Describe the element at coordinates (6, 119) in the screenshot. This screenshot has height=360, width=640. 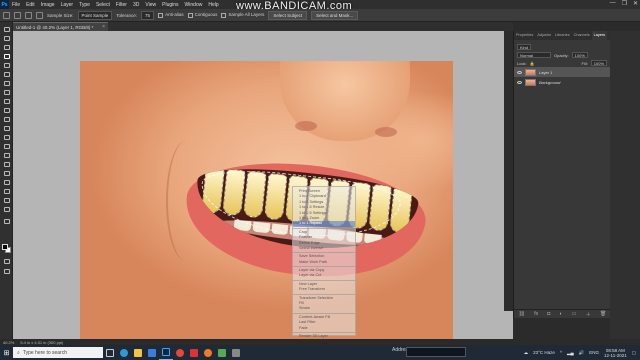
I see `history-brush-icon` at that location.